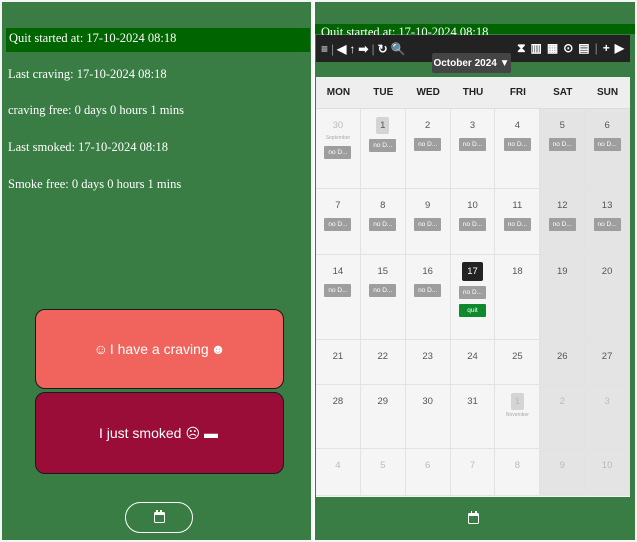  Describe the element at coordinates (383, 416) in the screenshot. I see `calendar-day: 29` at that location.